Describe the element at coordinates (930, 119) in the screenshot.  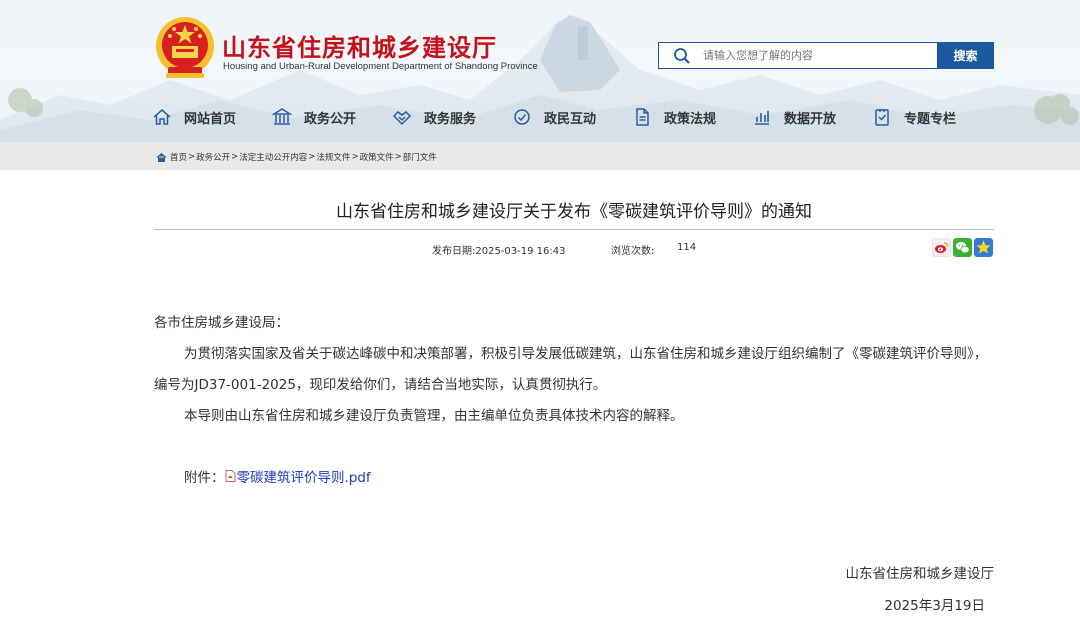
I see `nav-item-label: 专题专栏` at that location.